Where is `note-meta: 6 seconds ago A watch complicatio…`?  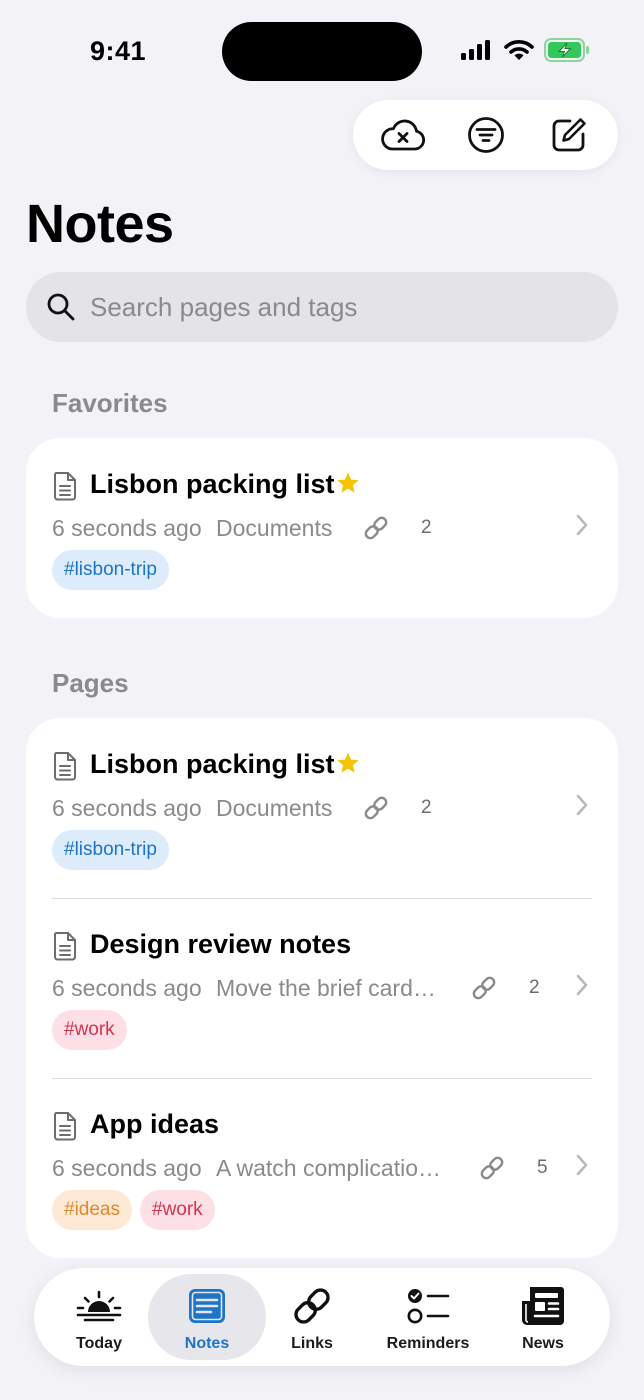
note-meta: 6 seconds ago A watch complicatio… is located at coordinates (246, 1168).